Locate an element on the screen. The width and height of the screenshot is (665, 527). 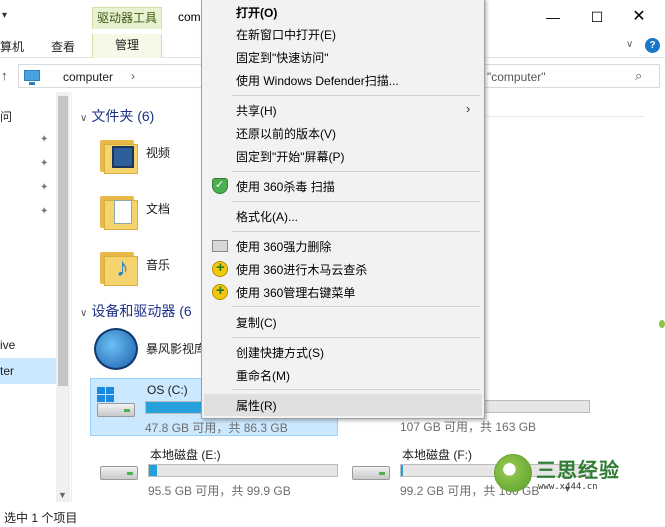
close-button: ✕ is located at coordinates (639, 18).